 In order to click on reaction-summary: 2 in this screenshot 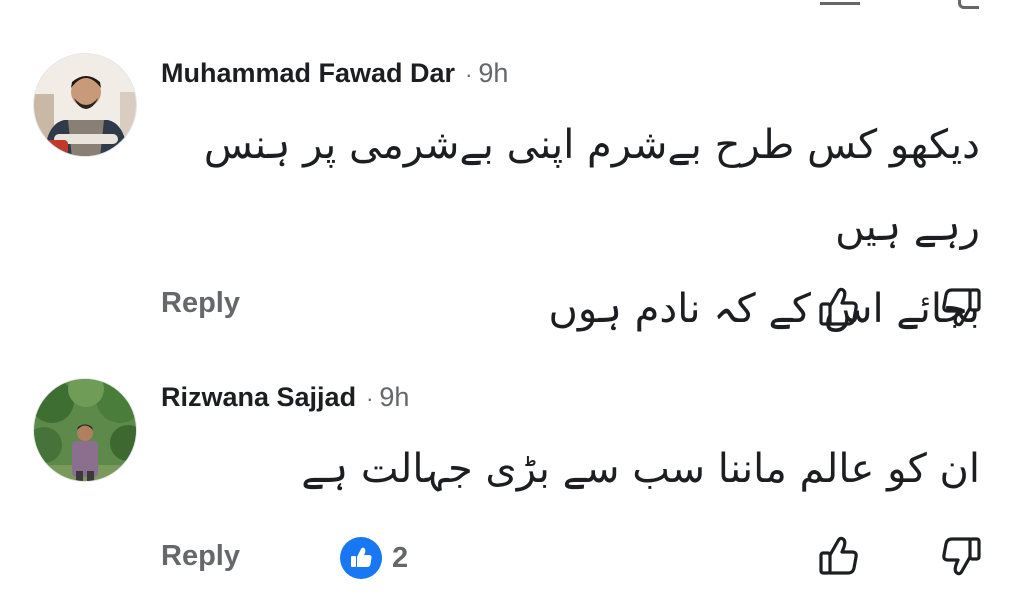, I will do `click(374, 558)`.